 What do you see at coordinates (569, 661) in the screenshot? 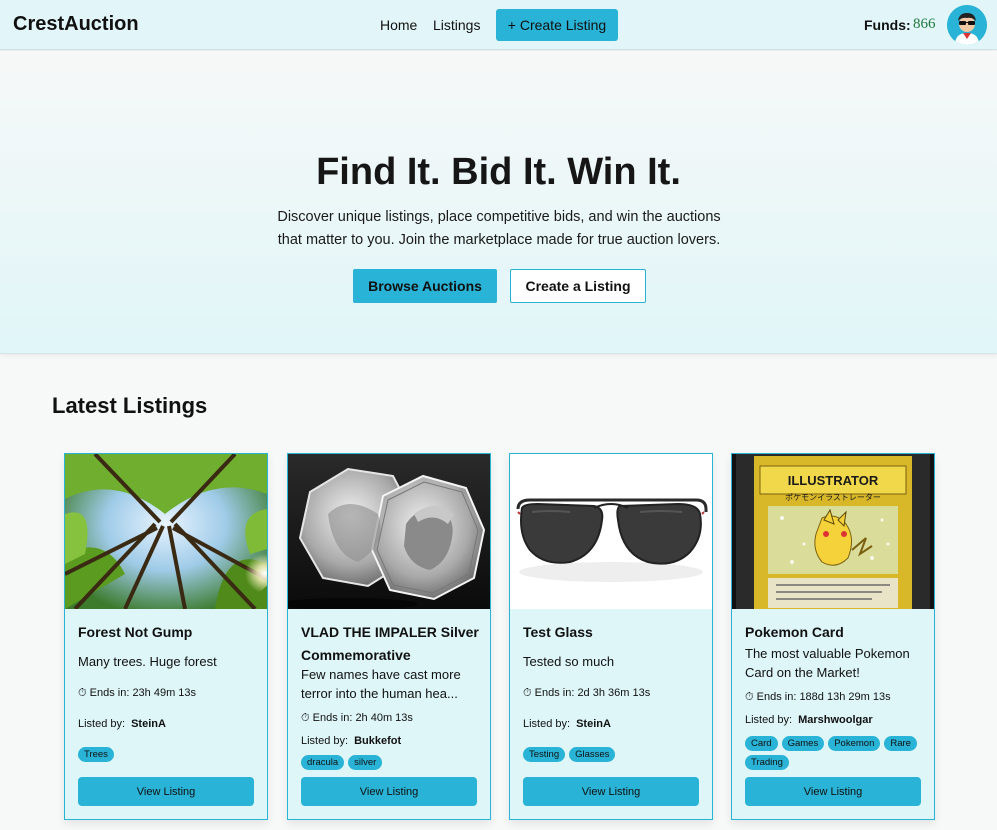
I see `listing-description: Tested so much` at bounding box center [569, 661].